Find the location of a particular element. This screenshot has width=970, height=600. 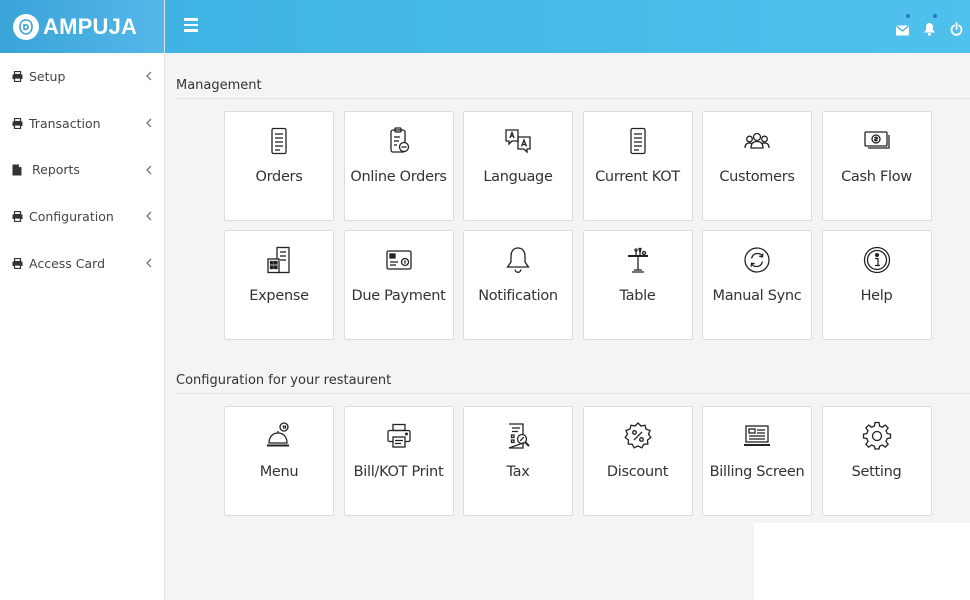

due-payment-icon is located at coordinates (399, 260).